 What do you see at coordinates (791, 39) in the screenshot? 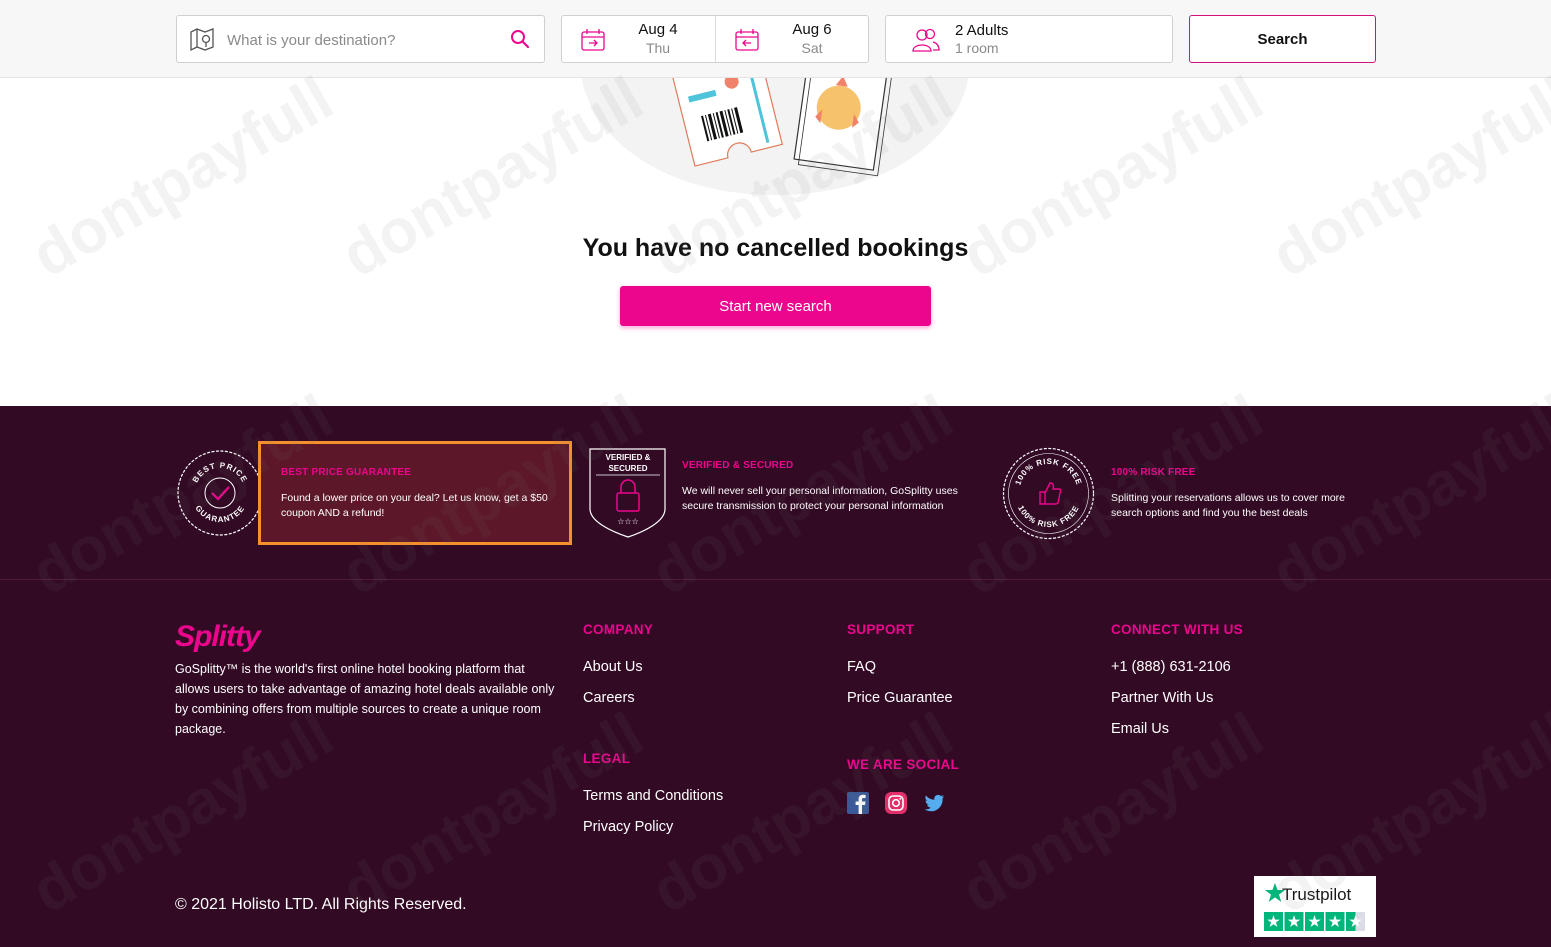
I see `checkout-date: Aug 6 Sat` at bounding box center [791, 39].